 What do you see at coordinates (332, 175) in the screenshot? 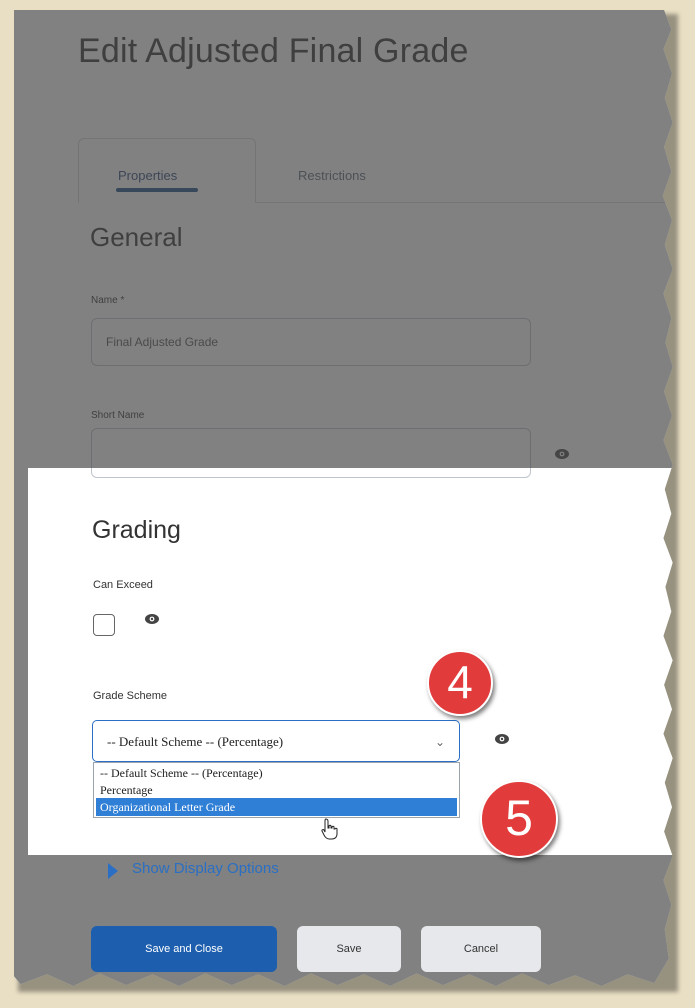
I see `tab-restrictions: Restrictions` at bounding box center [332, 175].